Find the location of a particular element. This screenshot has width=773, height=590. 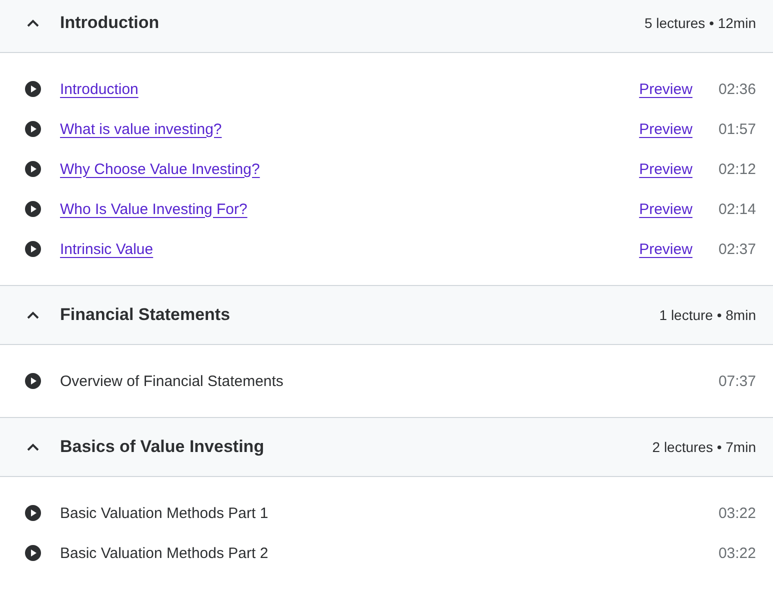

lecture-duration: 02:14 is located at coordinates (737, 209).